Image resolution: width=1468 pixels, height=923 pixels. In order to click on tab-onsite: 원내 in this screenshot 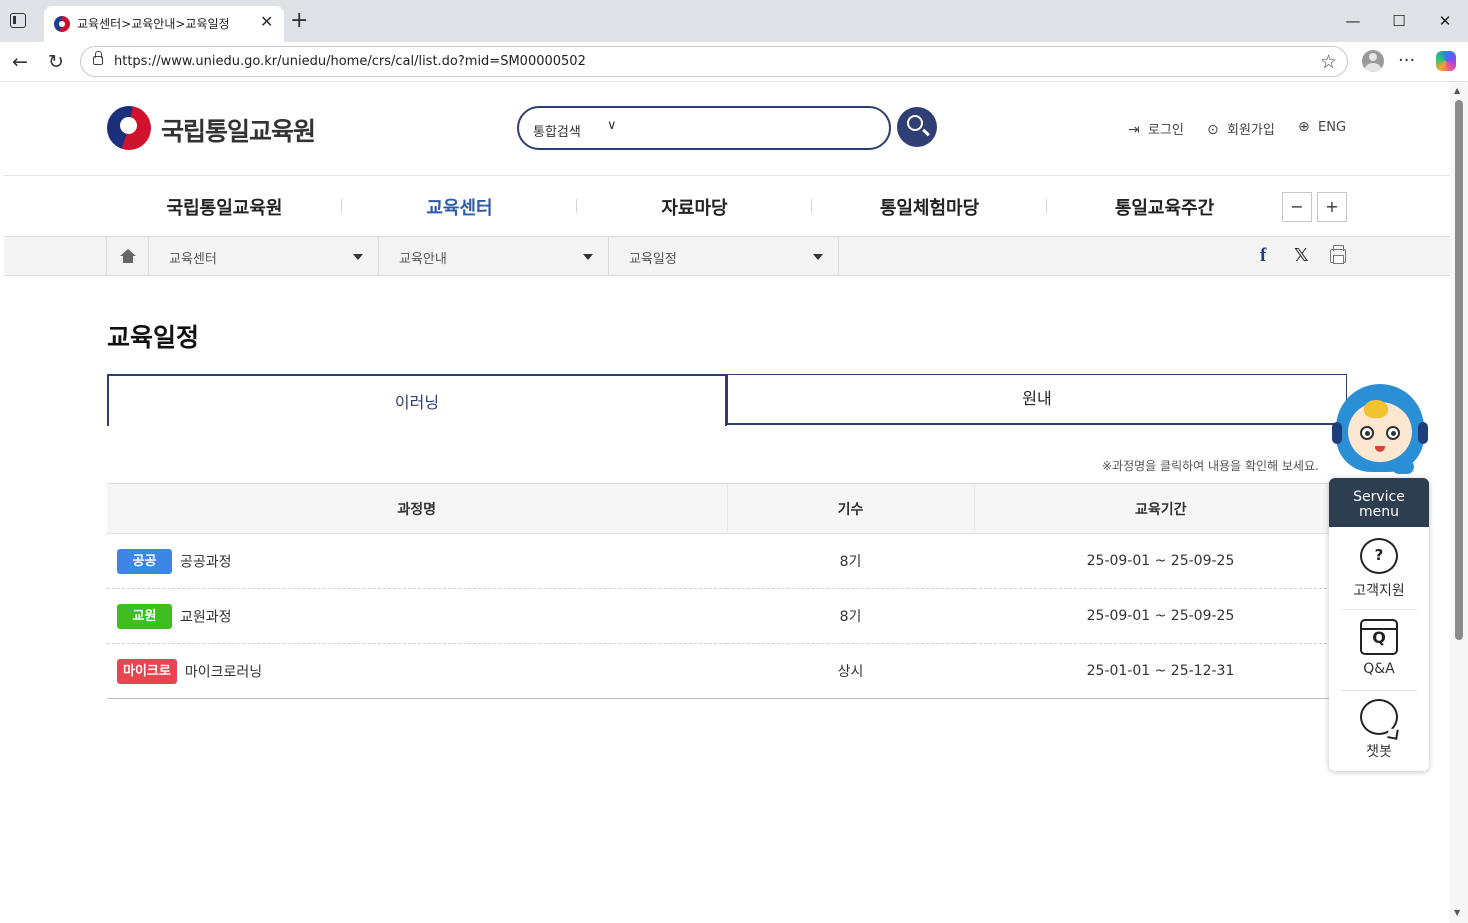, I will do `click(1037, 399)`.